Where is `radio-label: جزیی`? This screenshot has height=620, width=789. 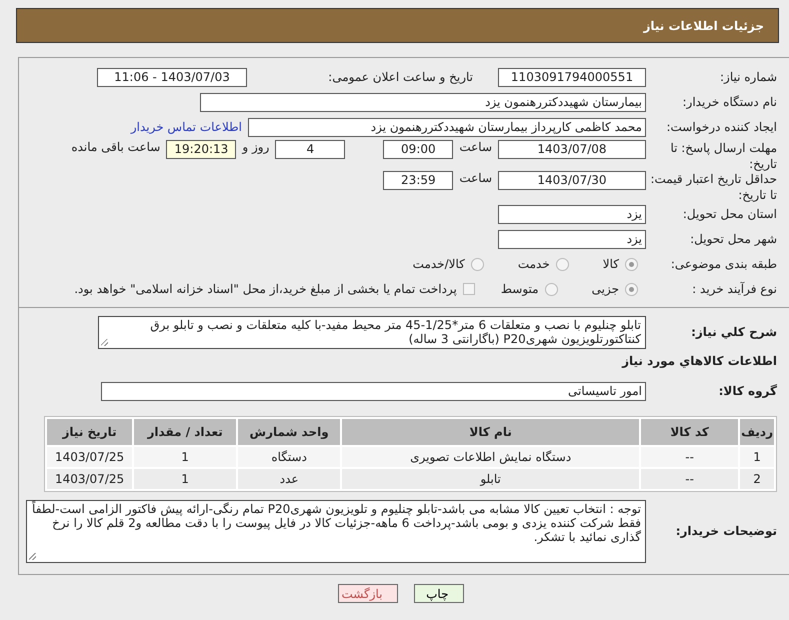 radio-label: جزیی is located at coordinates (605, 289).